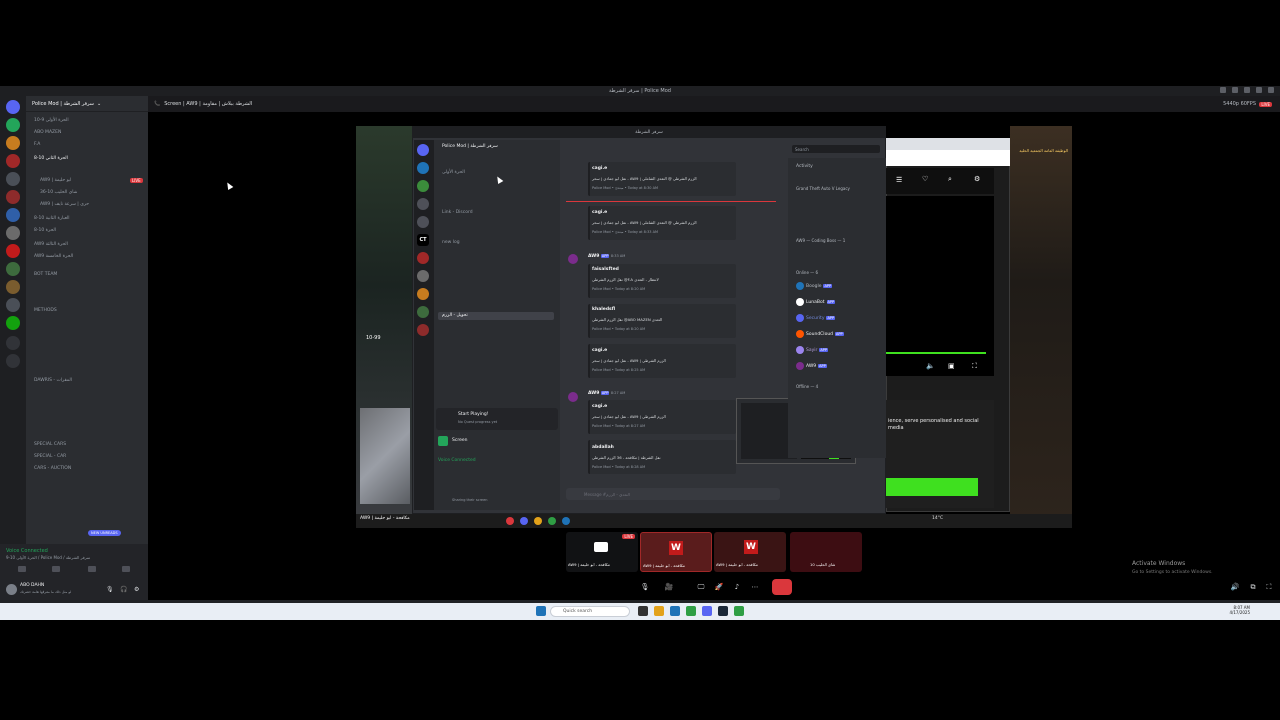  Describe the element at coordinates (53, 256) in the screenshot. I see `channel-item: AW9 الحرة الخامسة` at that location.